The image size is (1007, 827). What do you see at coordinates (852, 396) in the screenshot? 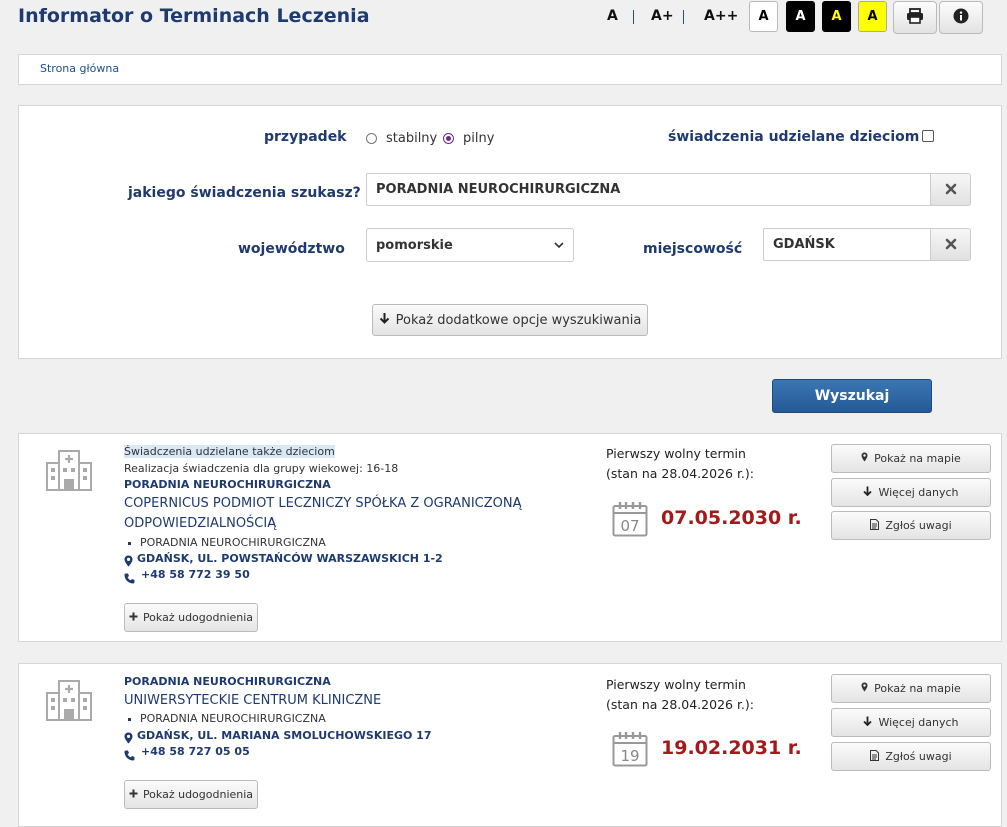
I see `search-button: Wyszukaj` at bounding box center [852, 396].